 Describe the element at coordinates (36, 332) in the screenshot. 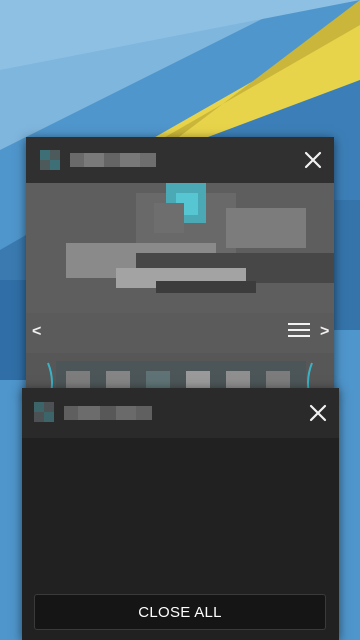

I see `chevron-left-icon: <` at that location.